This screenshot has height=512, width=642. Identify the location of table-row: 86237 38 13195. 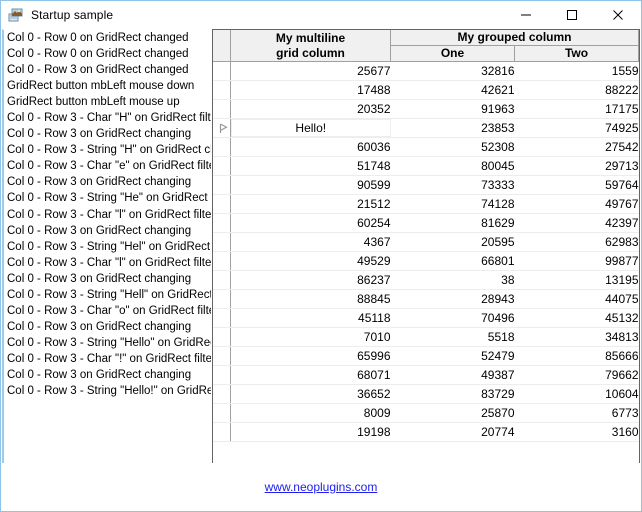
(426, 280).